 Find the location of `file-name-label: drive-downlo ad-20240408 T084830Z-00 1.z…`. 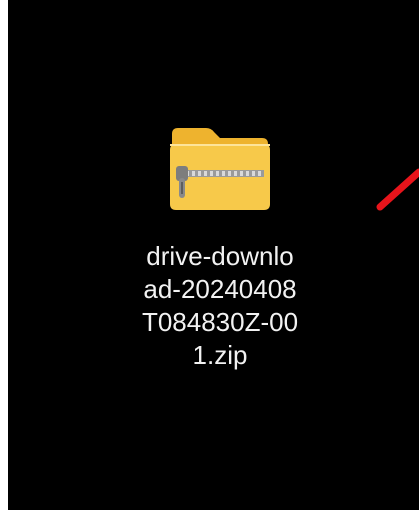

file-name-label: drive-downlo ad-20240408 T084830Z-00 1.z… is located at coordinates (220, 306).